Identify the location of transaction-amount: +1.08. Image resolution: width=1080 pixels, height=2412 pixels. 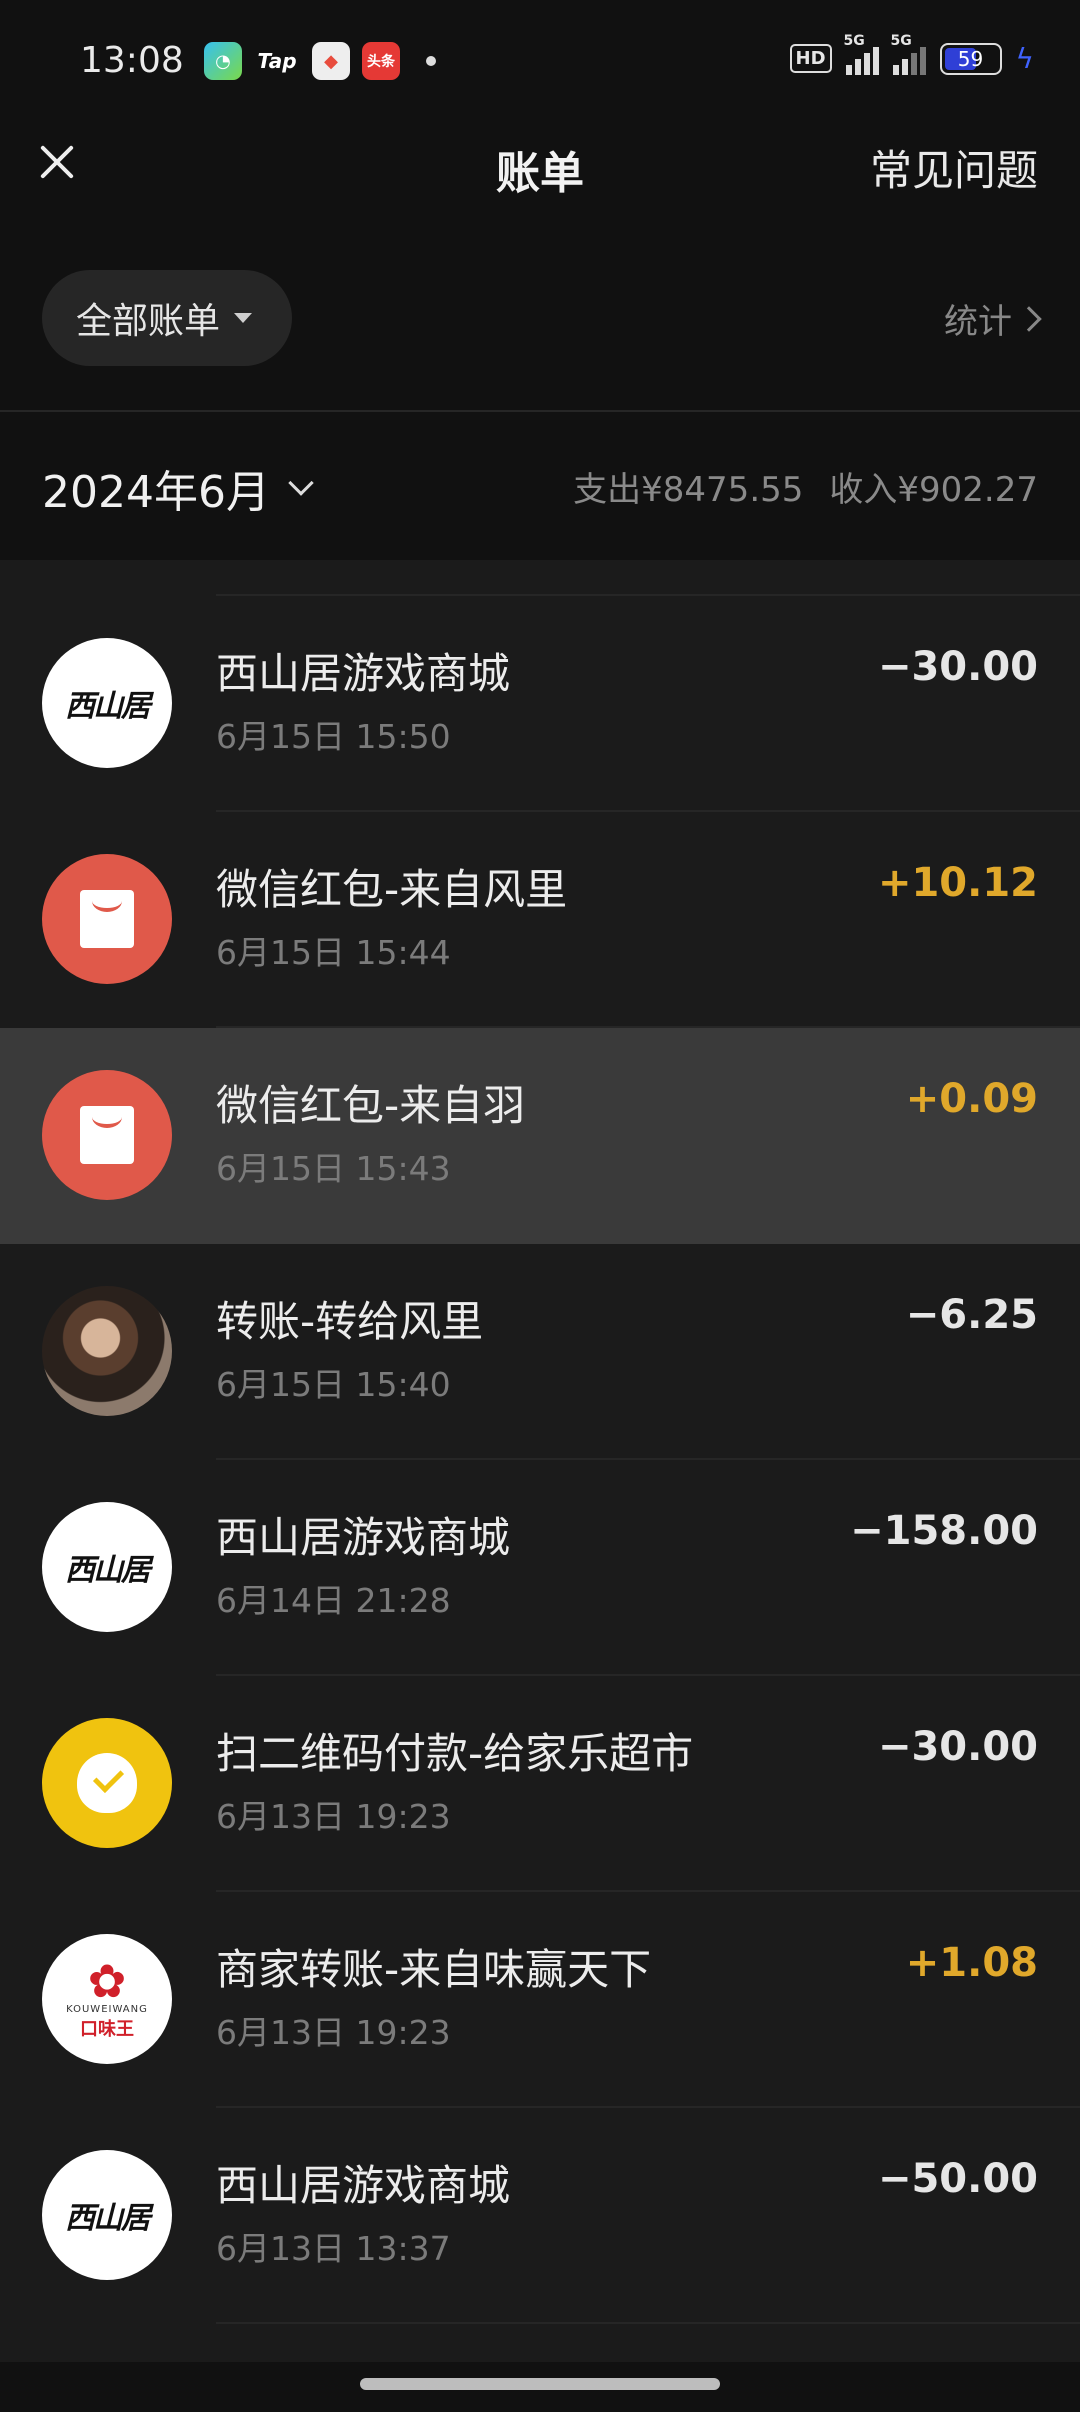
(971, 1963).